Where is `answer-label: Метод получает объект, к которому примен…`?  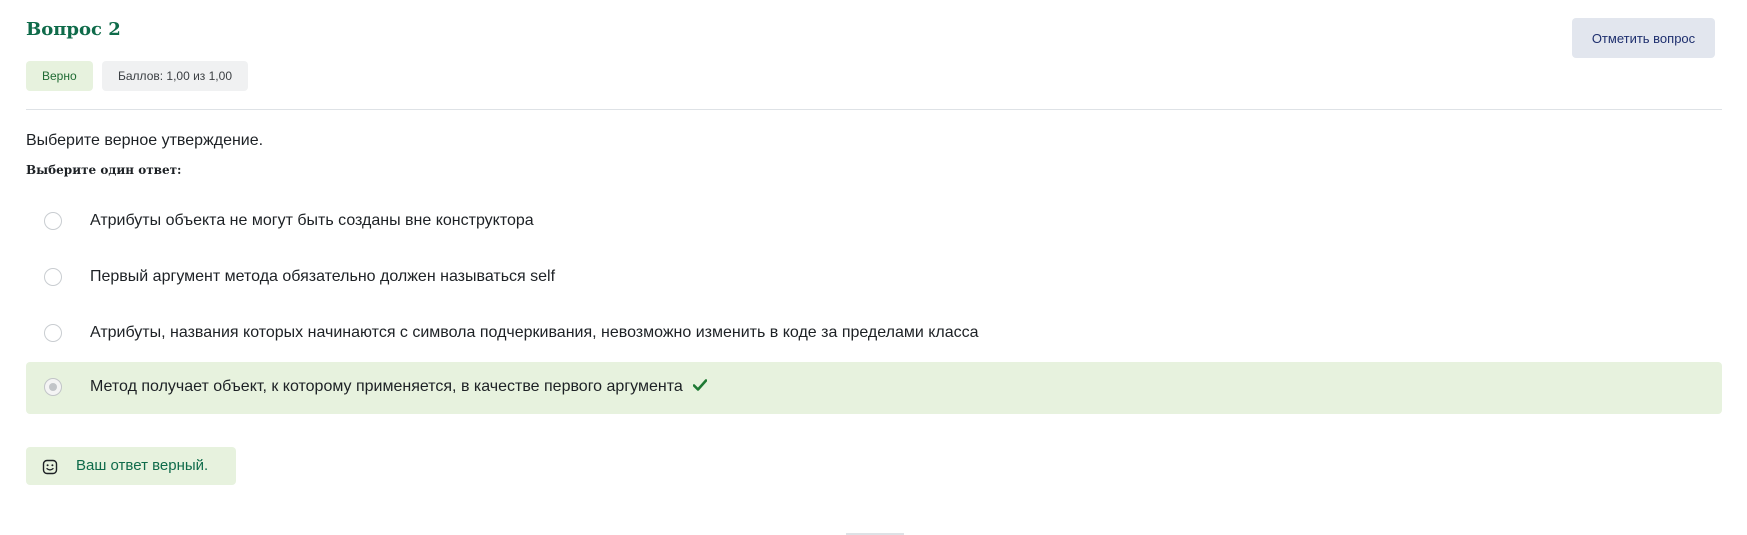 answer-label: Метод получает объект, к которому примен… is located at coordinates (386, 386).